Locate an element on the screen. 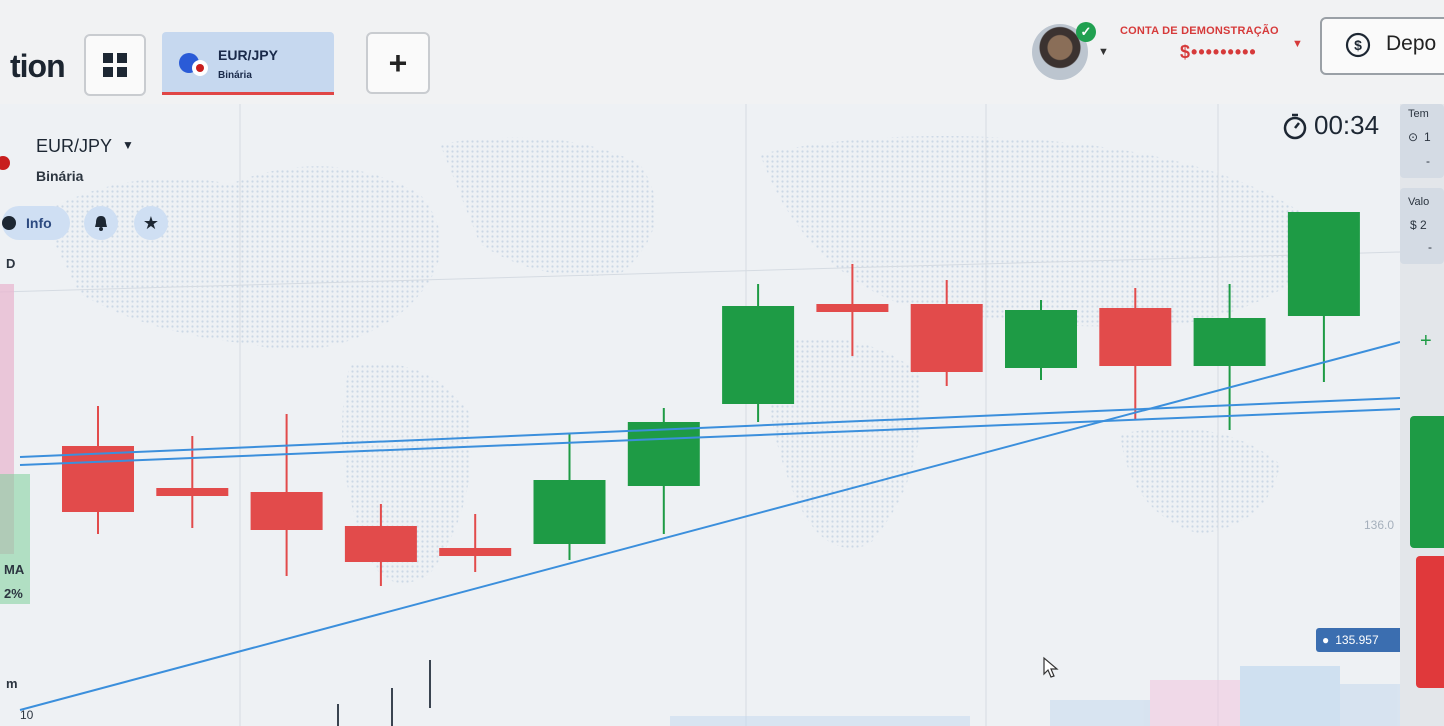  deposit-label: Depo is located at coordinates (1411, 43).